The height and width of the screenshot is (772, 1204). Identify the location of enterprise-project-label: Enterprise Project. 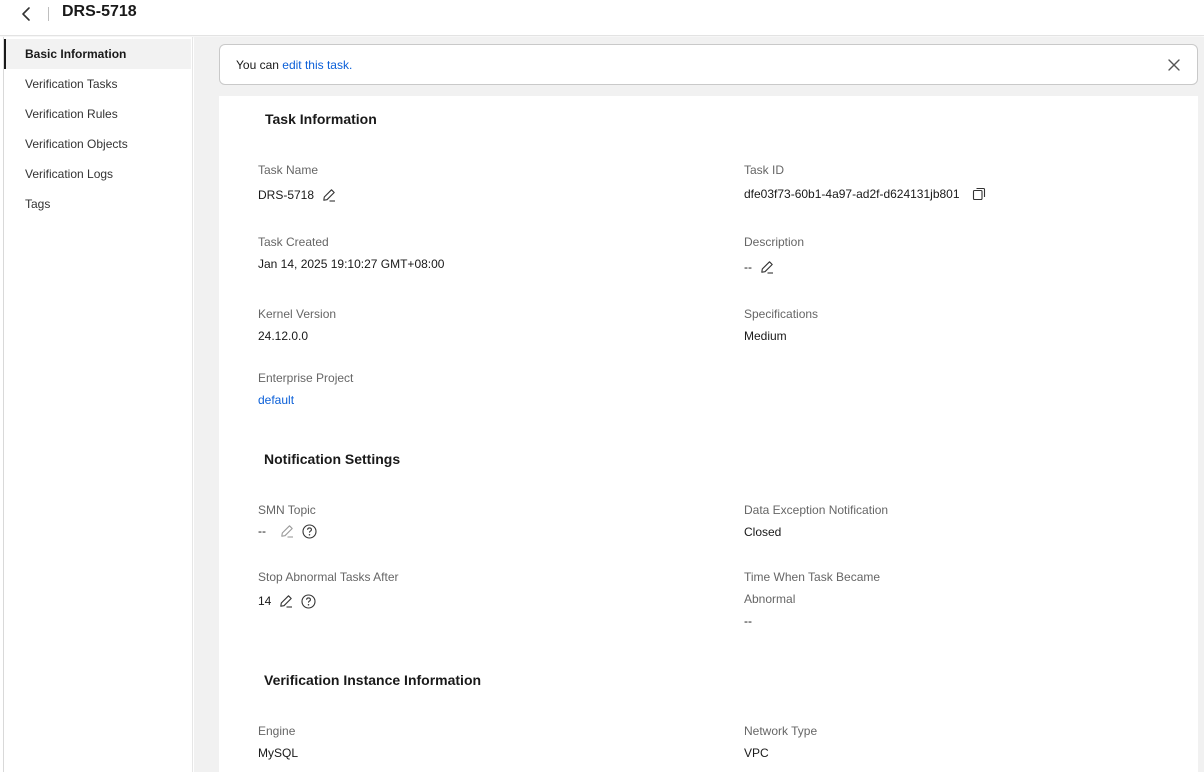
(306, 378).